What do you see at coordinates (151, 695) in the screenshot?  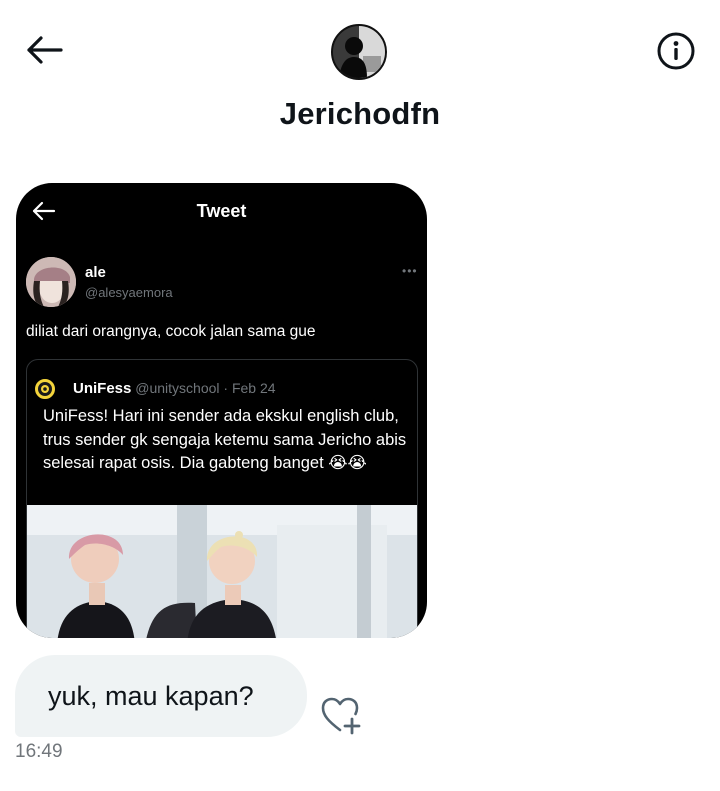 I see `message-text: yuk, mau kapan?` at bounding box center [151, 695].